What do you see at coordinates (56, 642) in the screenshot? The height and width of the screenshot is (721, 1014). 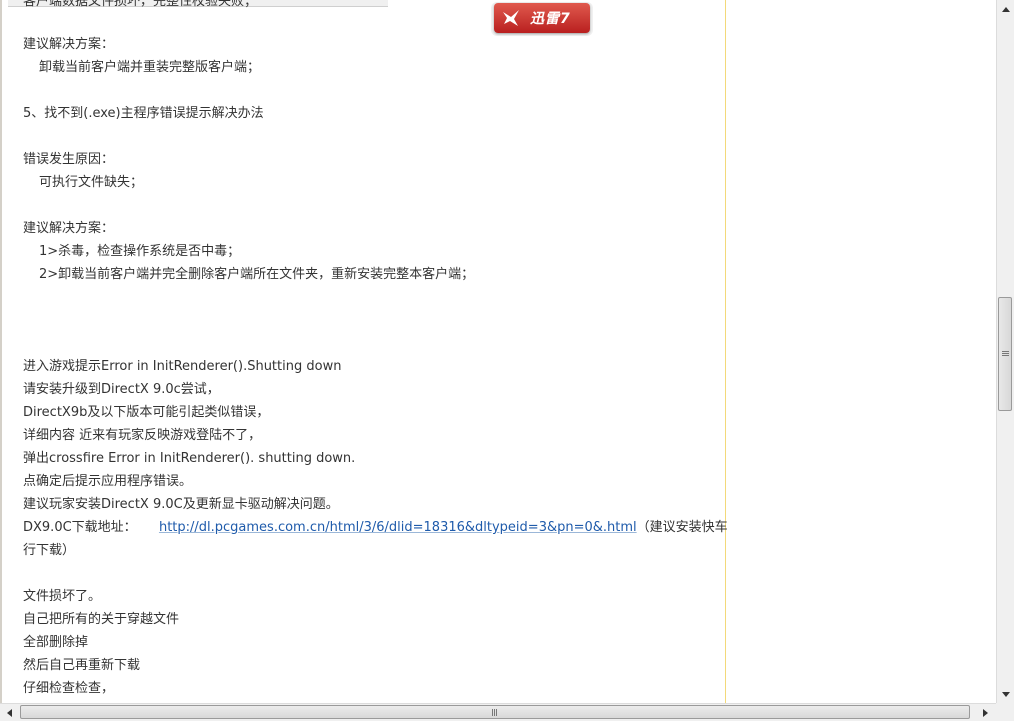 I see `article-line: 全部删除掉` at bounding box center [56, 642].